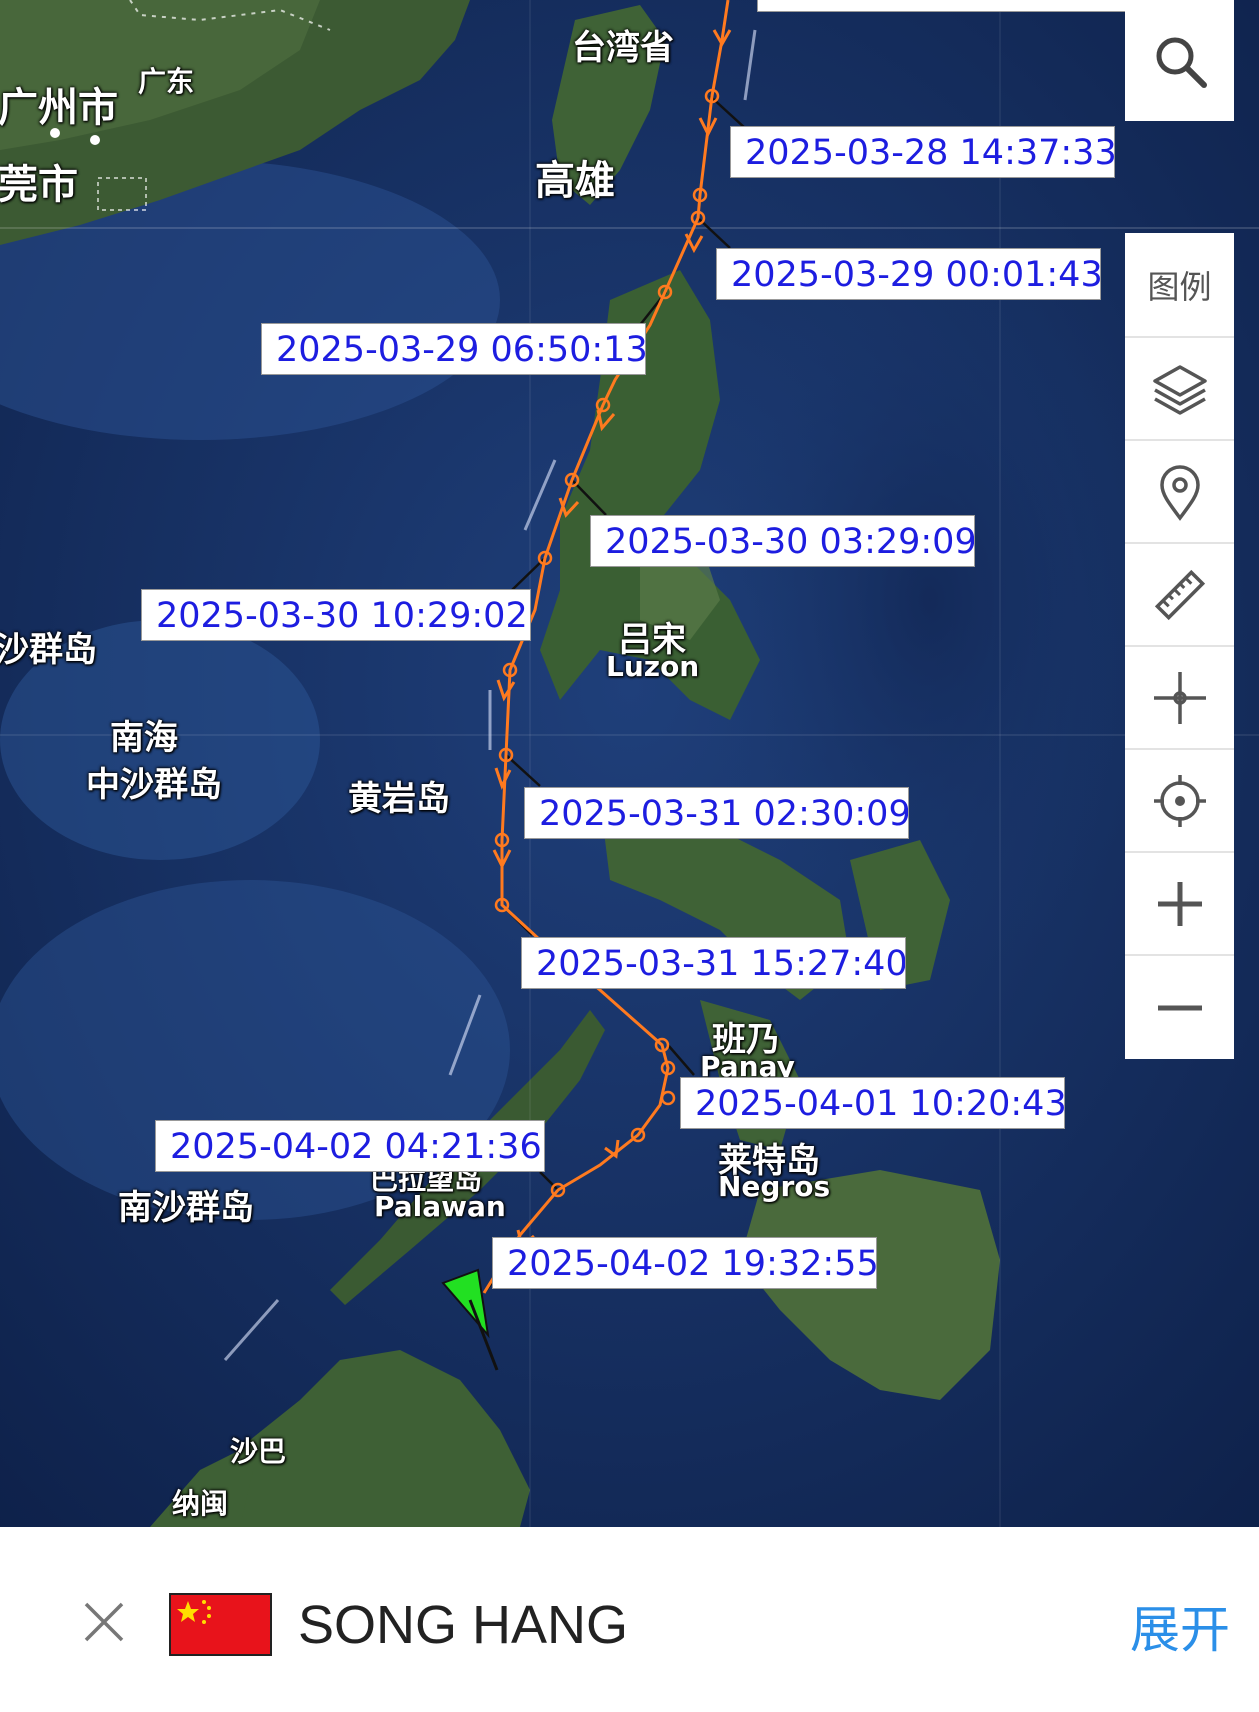 This screenshot has width=1259, height=1712. Describe the element at coordinates (440, 1206) in the screenshot. I see `place-label-palawan-en: Palawan` at that location.